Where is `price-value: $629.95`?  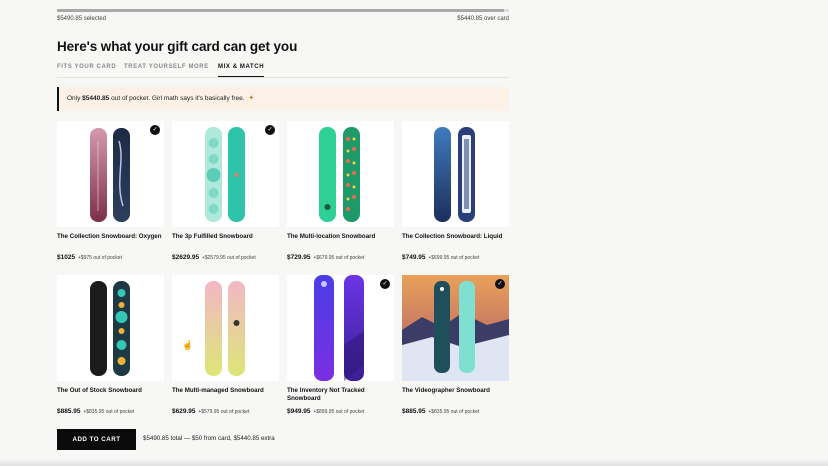 price-value: $629.95 is located at coordinates (184, 411).